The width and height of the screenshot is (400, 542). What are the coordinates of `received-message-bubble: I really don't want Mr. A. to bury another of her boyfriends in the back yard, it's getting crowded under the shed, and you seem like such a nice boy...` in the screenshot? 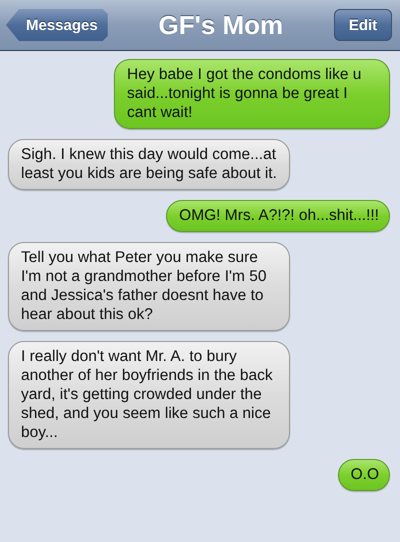 It's located at (149, 395).